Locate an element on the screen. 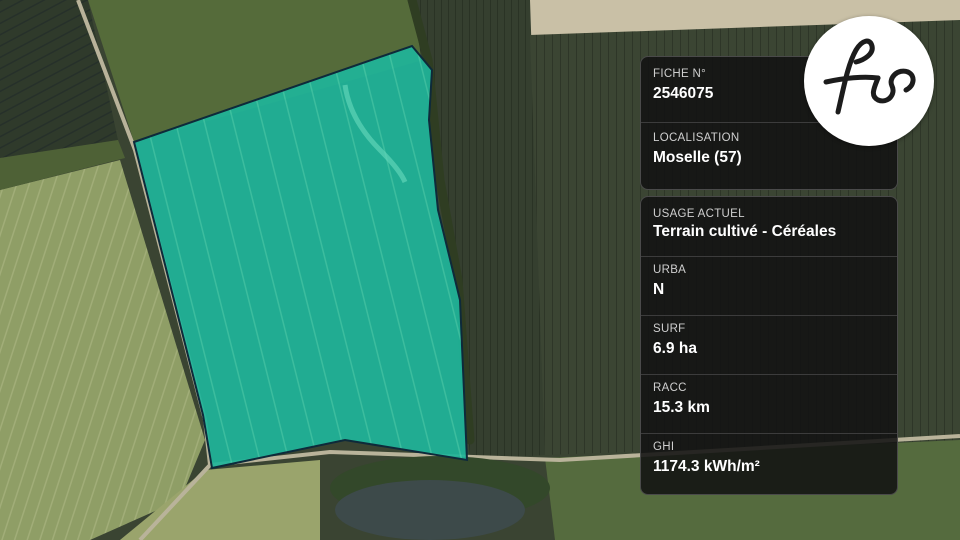  field-usage: USAGE ACTUEL Terrain cultivé - Céréales is located at coordinates (769, 227).